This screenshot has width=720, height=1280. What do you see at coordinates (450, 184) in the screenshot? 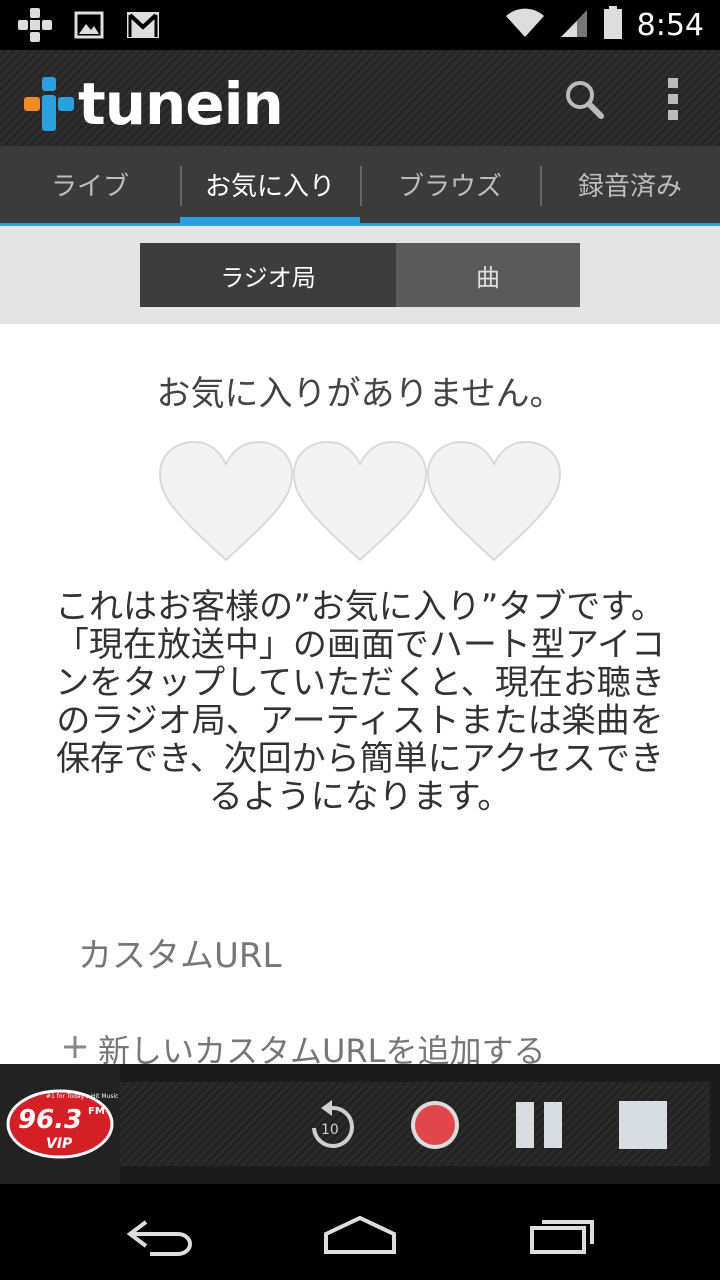
I see `tab-browse: ブラウズ` at bounding box center [450, 184].